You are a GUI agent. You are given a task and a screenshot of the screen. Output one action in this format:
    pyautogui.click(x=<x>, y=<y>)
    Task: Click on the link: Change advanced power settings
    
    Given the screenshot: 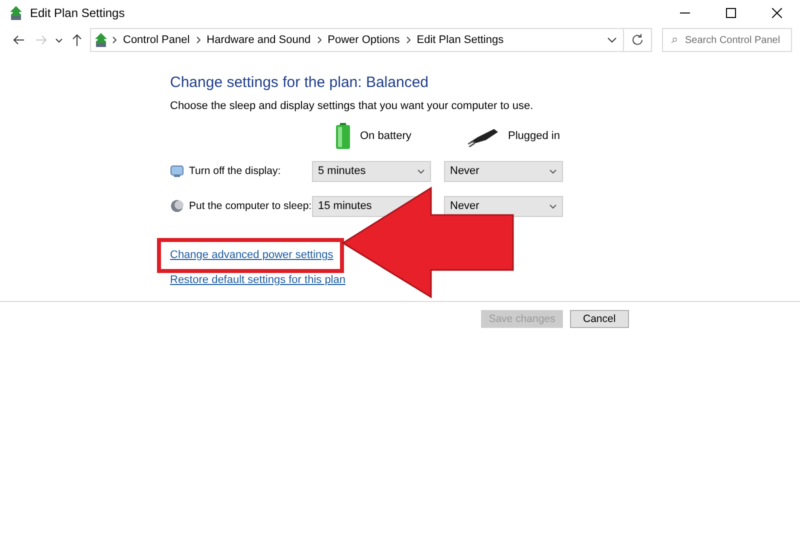 What is the action you would take?
    pyautogui.click(x=252, y=255)
    